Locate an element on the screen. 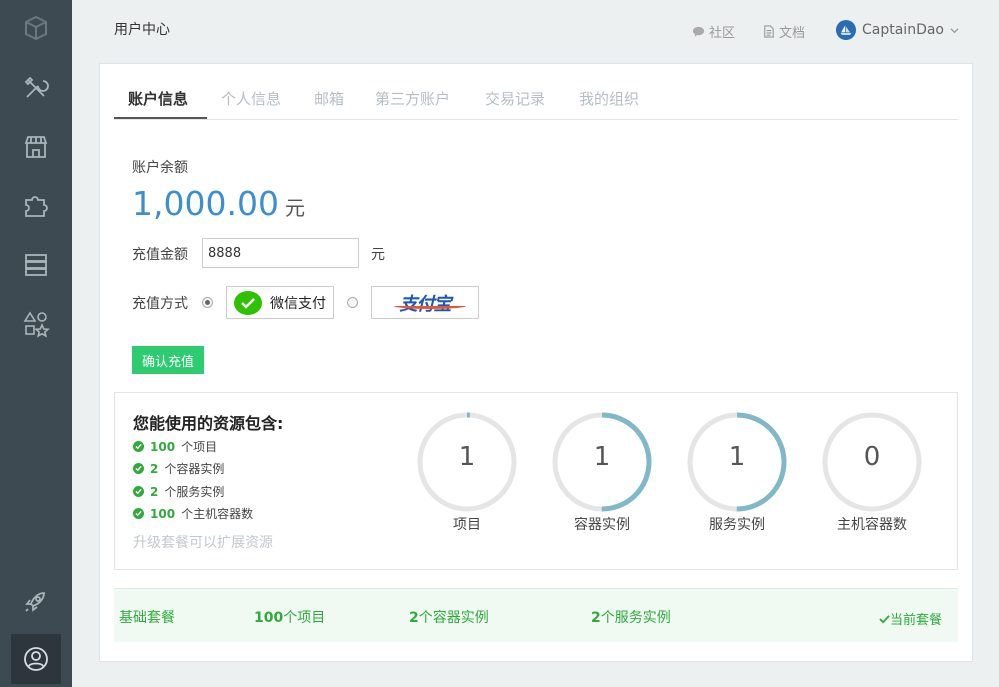  payment-method-label: 充值方式 is located at coordinates (160, 304).